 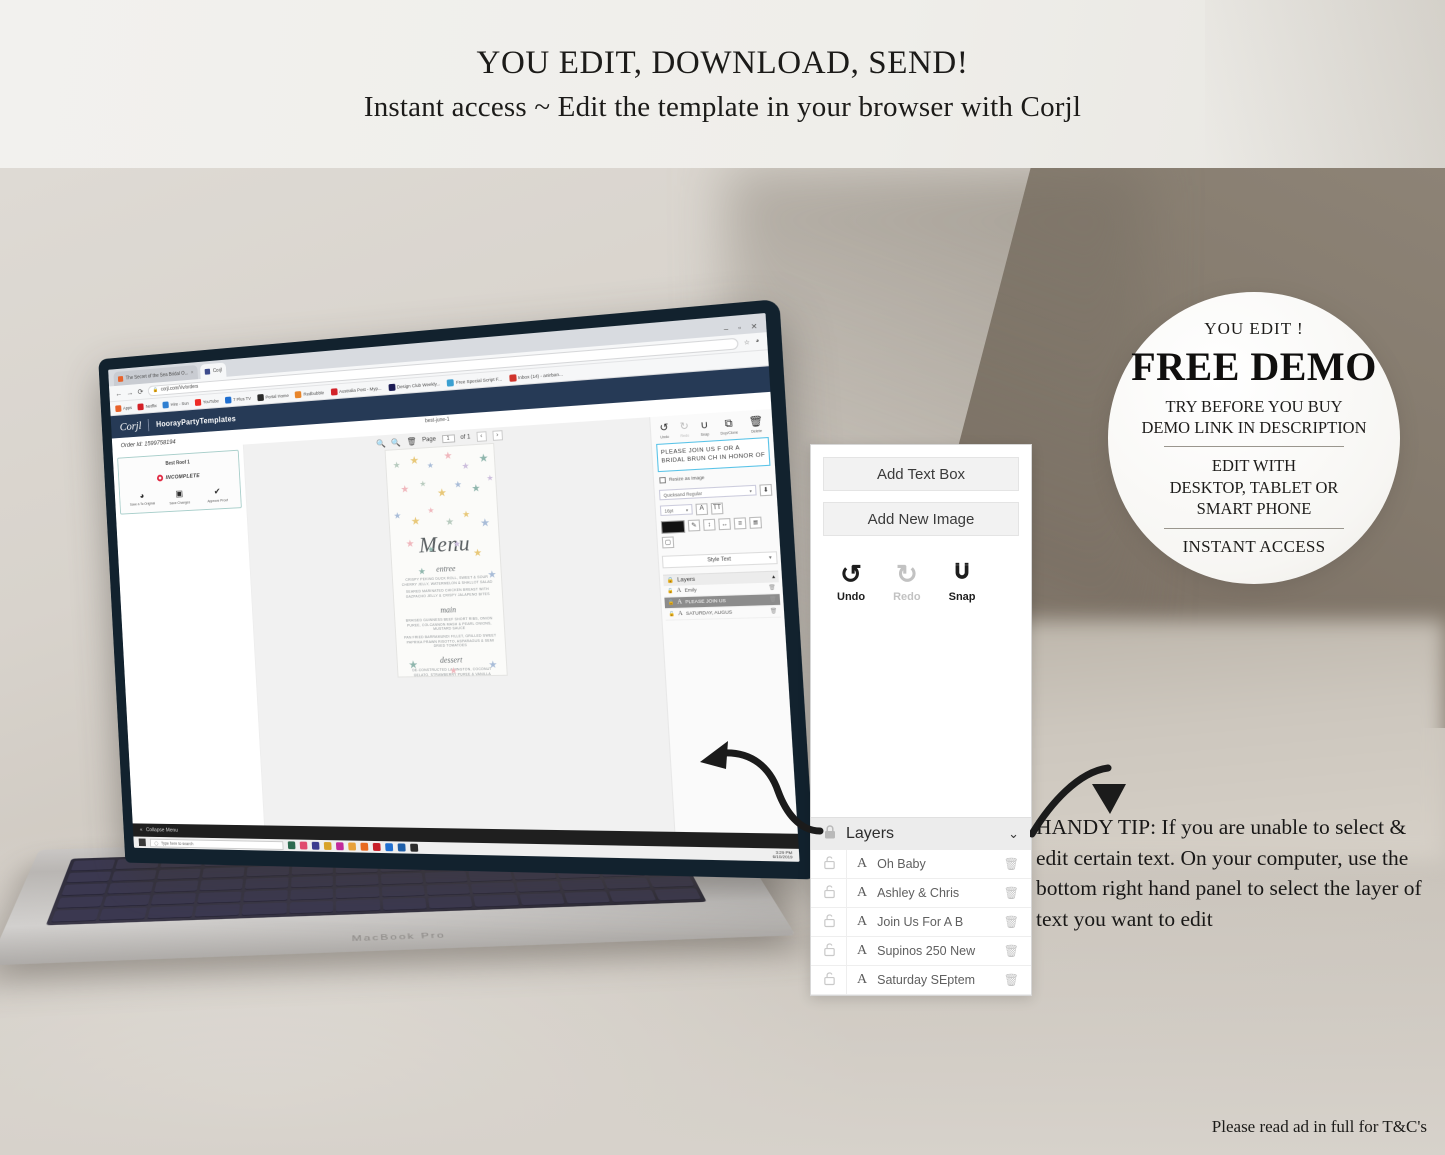 What do you see at coordinates (273, 396) in the screenshot?
I see `bookmark-item: Portal Home` at bounding box center [273, 396].